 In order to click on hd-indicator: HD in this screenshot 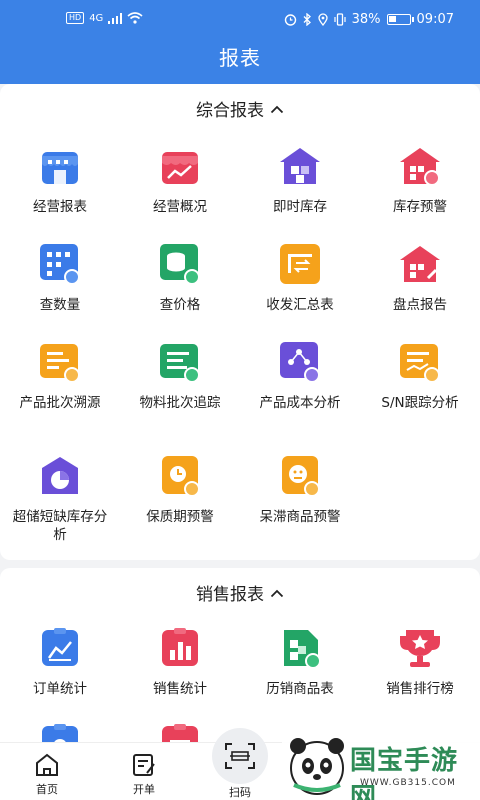, I will do `click(75, 18)`.